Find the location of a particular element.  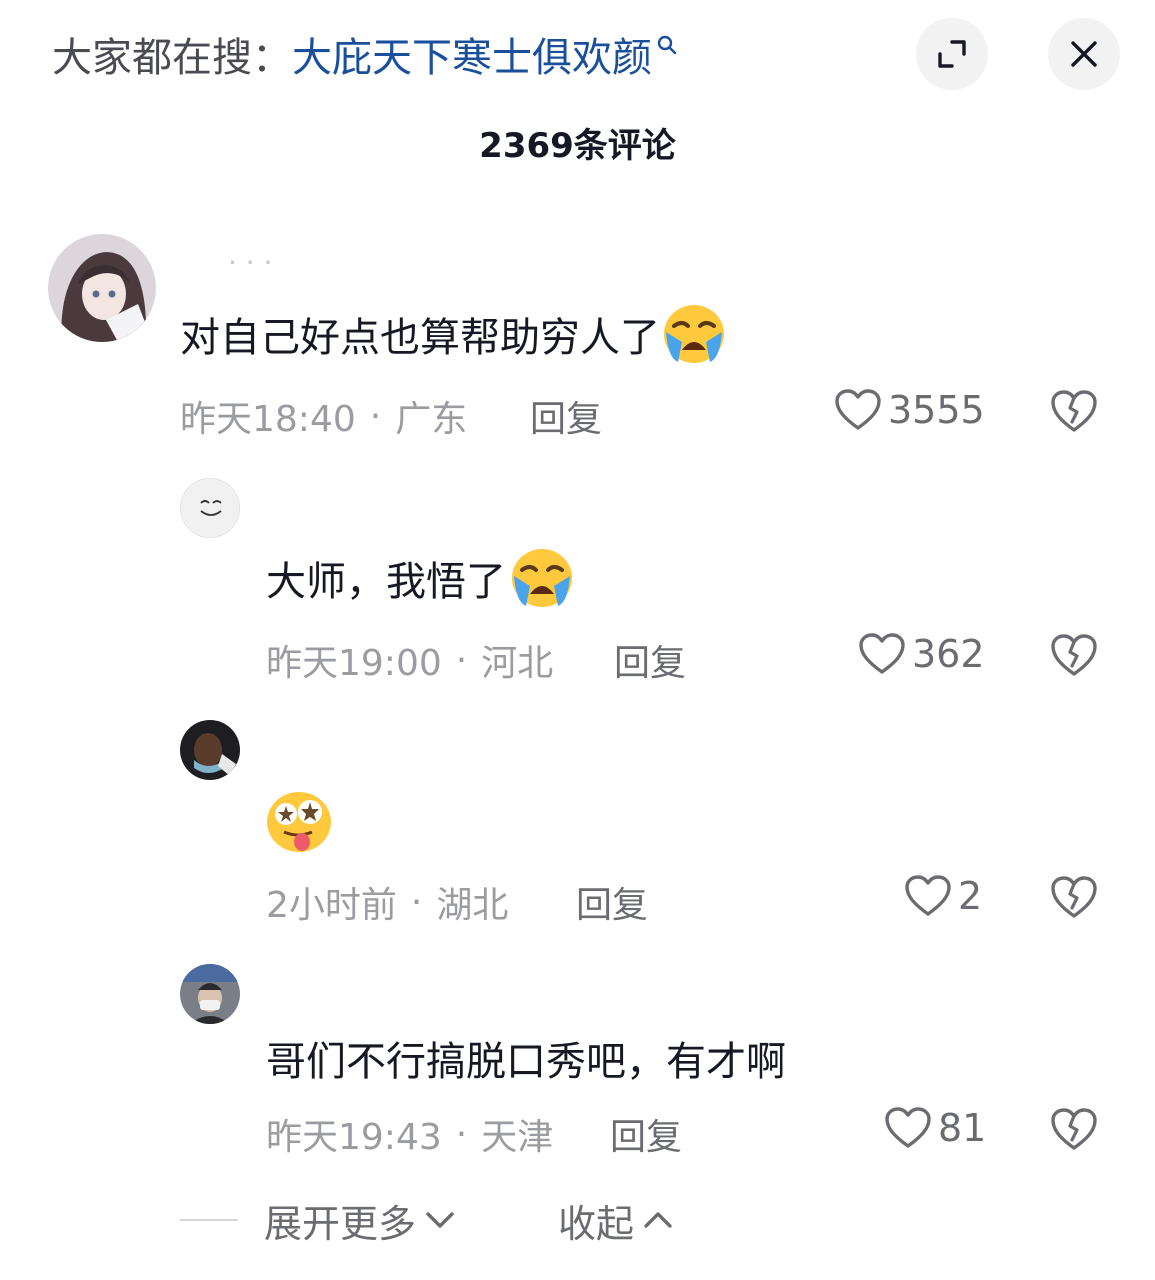

comment-text: 哥们不行搞脱口秀吧，有才啊 is located at coordinates (526, 1058).